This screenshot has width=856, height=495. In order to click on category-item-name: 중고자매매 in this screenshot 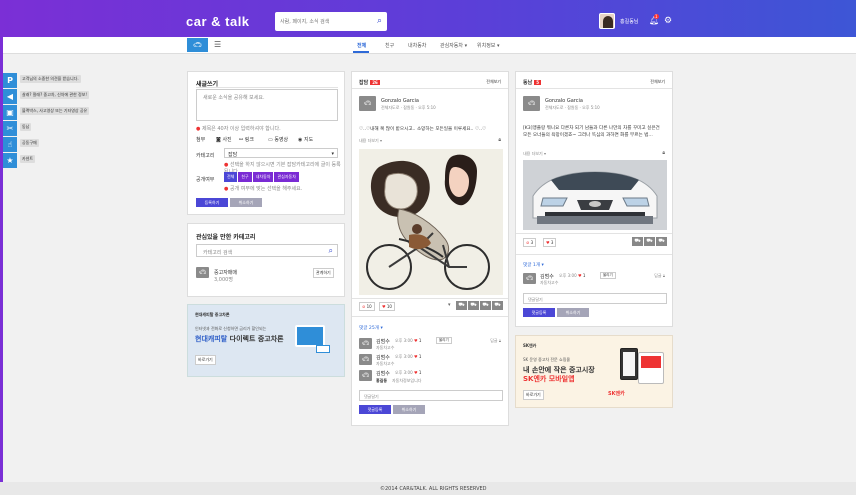, I will do `click(225, 272)`.